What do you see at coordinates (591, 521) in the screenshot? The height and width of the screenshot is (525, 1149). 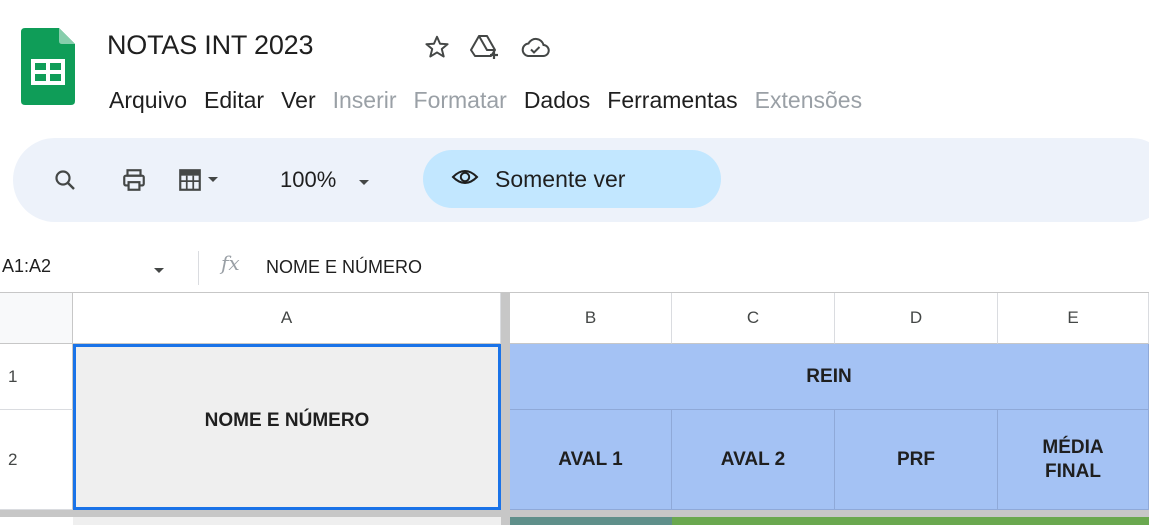 I see `cell-b3` at bounding box center [591, 521].